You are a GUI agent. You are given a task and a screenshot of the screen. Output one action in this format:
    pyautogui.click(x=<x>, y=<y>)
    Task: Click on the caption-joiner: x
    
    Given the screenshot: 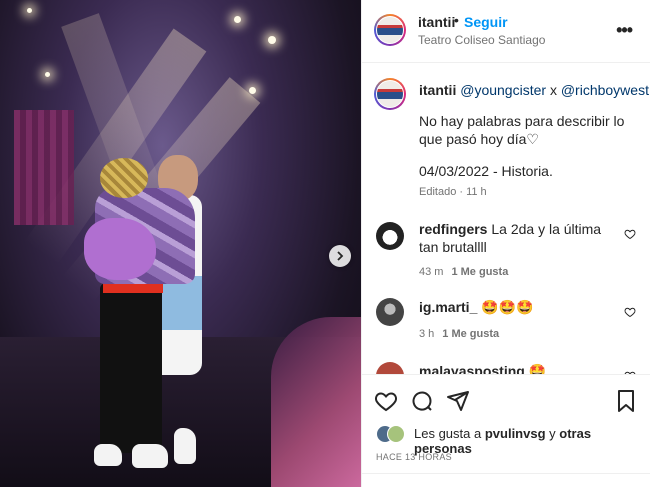 What is the action you would take?
    pyautogui.click(x=553, y=90)
    